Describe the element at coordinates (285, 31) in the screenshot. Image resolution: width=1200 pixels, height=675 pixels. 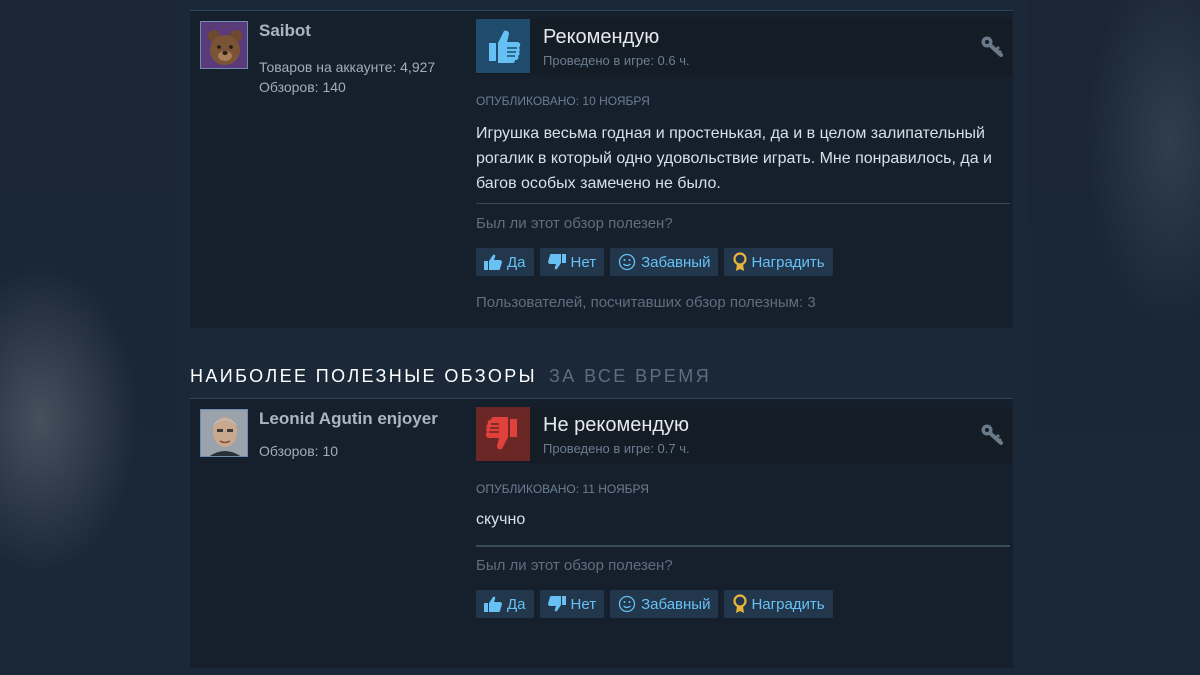
I see `author-name: Saibot` at that location.